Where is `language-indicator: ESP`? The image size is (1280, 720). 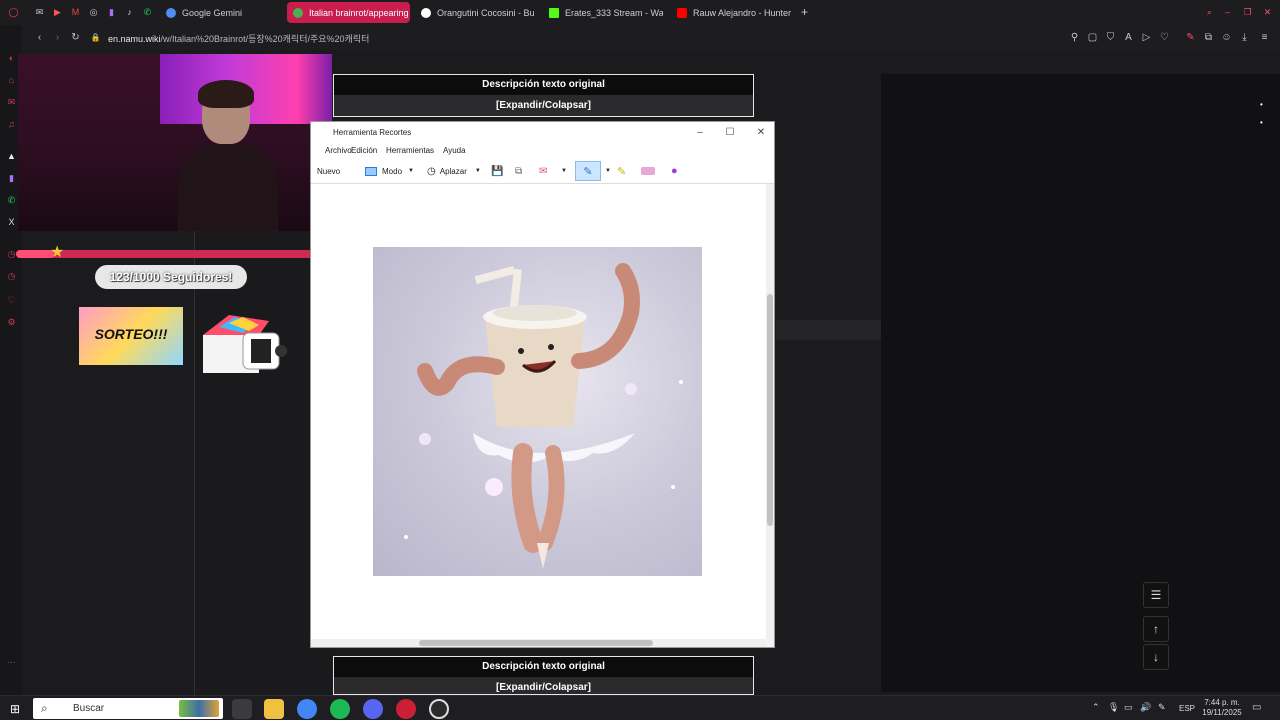
language-indicator: ESP is located at coordinates (1187, 708).